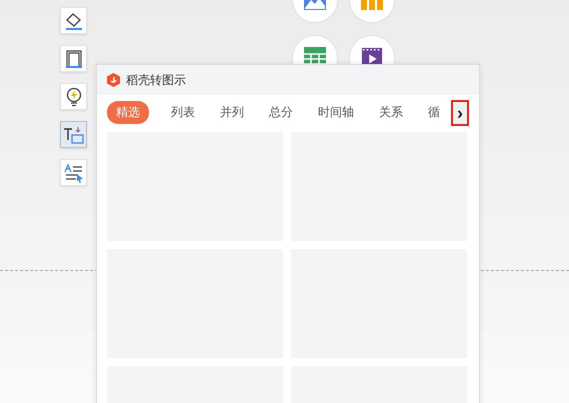 The width and height of the screenshot is (569, 403). I want to click on border-icon, so click(74, 58).